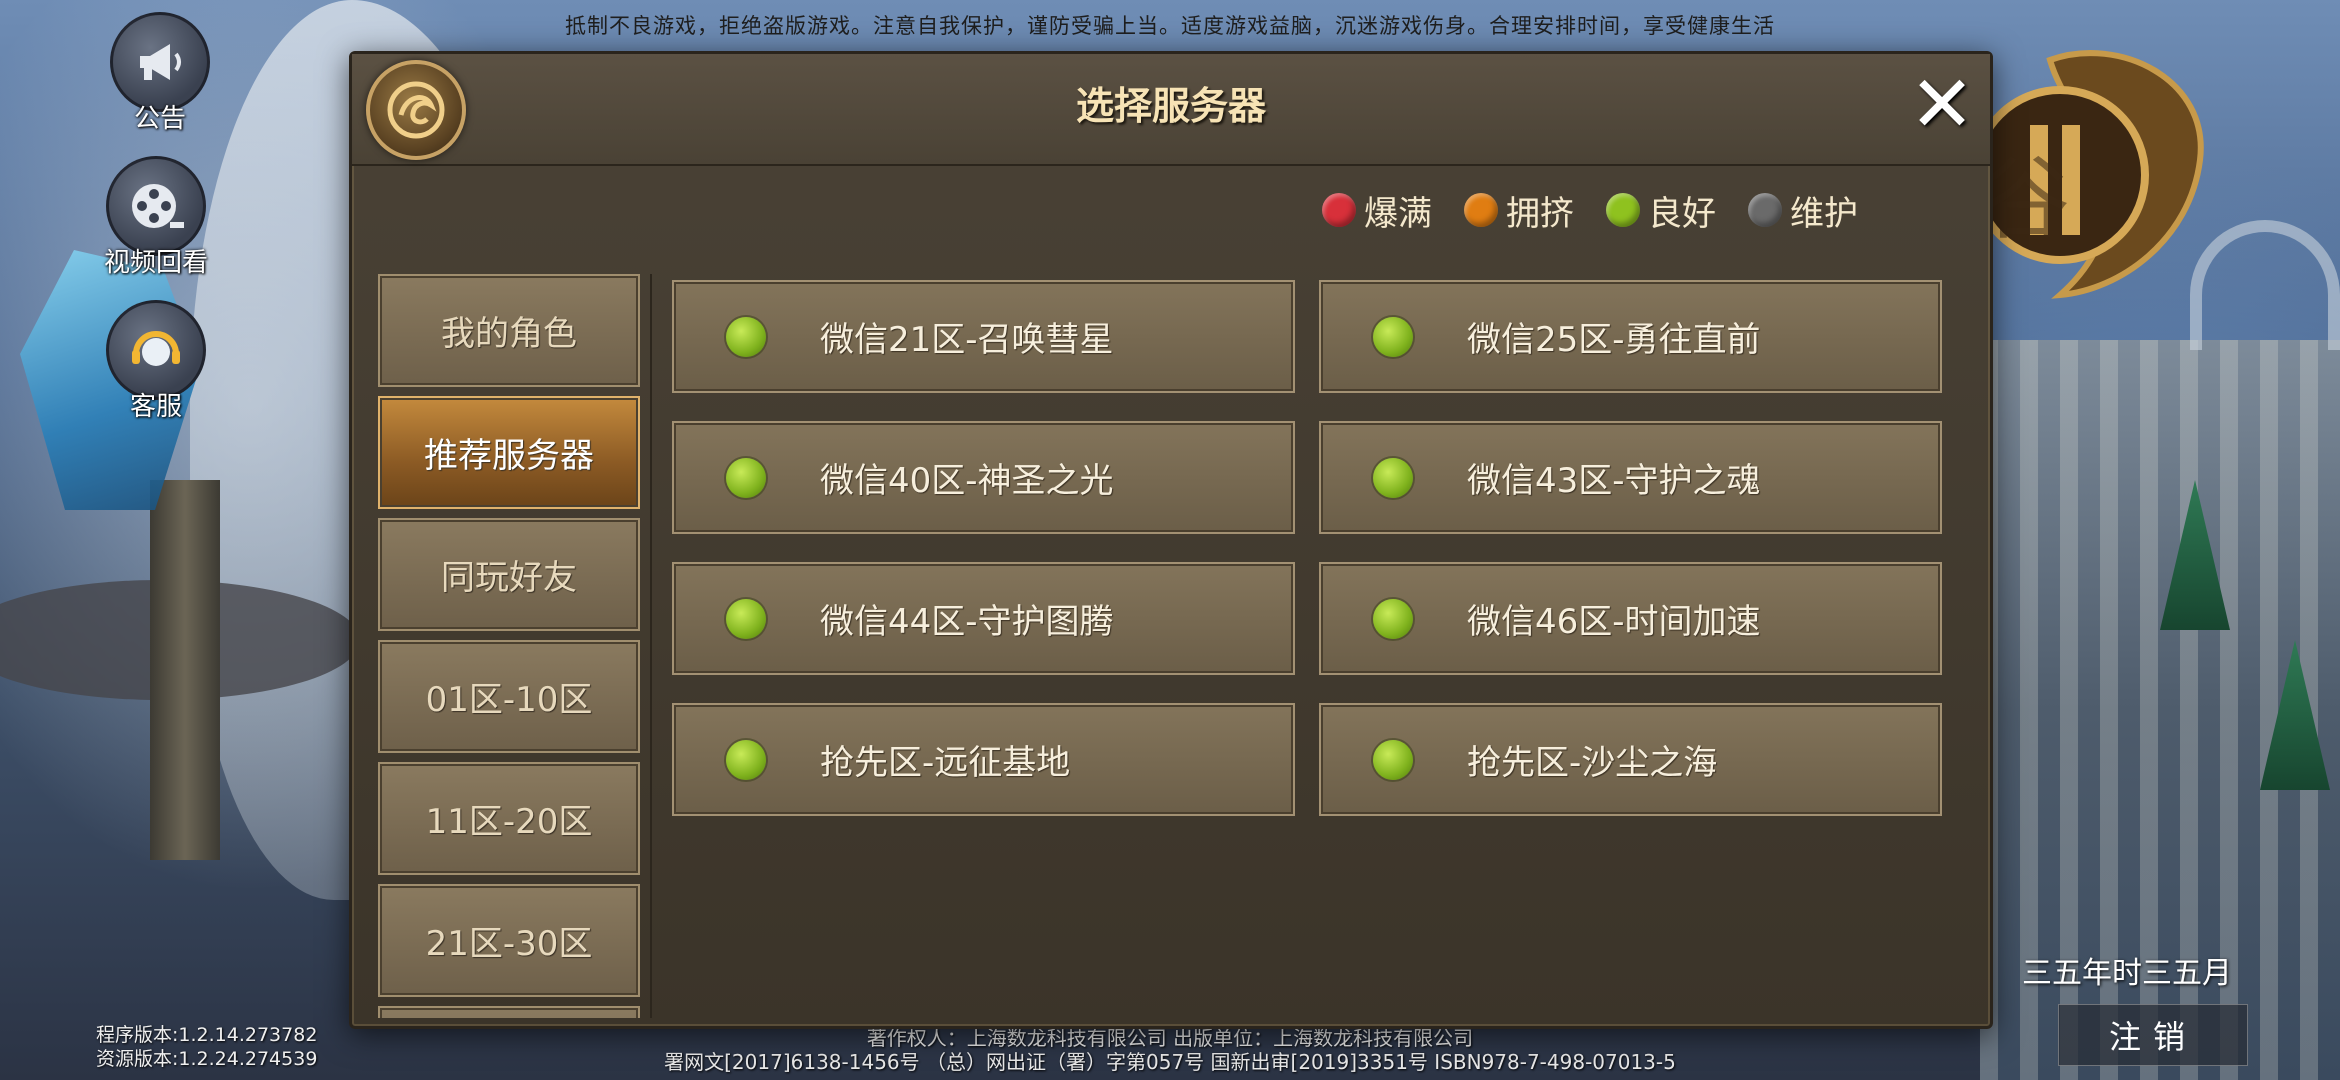 The image size is (2340, 1080). Describe the element at coordinates (1398, 213) in the screenshot. I see `legend-label: 爆满` at that location.